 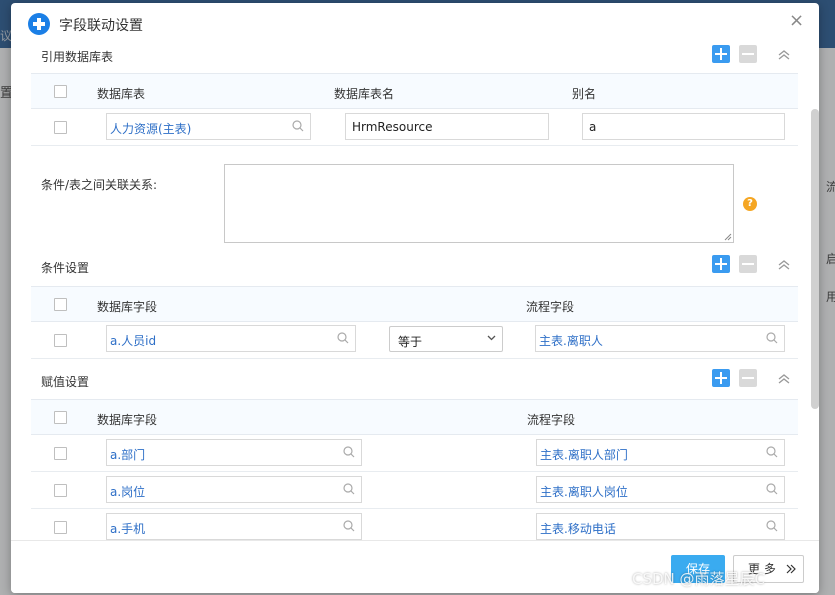 I want to click on add-ref-table-button, so click(x=721, y=54).